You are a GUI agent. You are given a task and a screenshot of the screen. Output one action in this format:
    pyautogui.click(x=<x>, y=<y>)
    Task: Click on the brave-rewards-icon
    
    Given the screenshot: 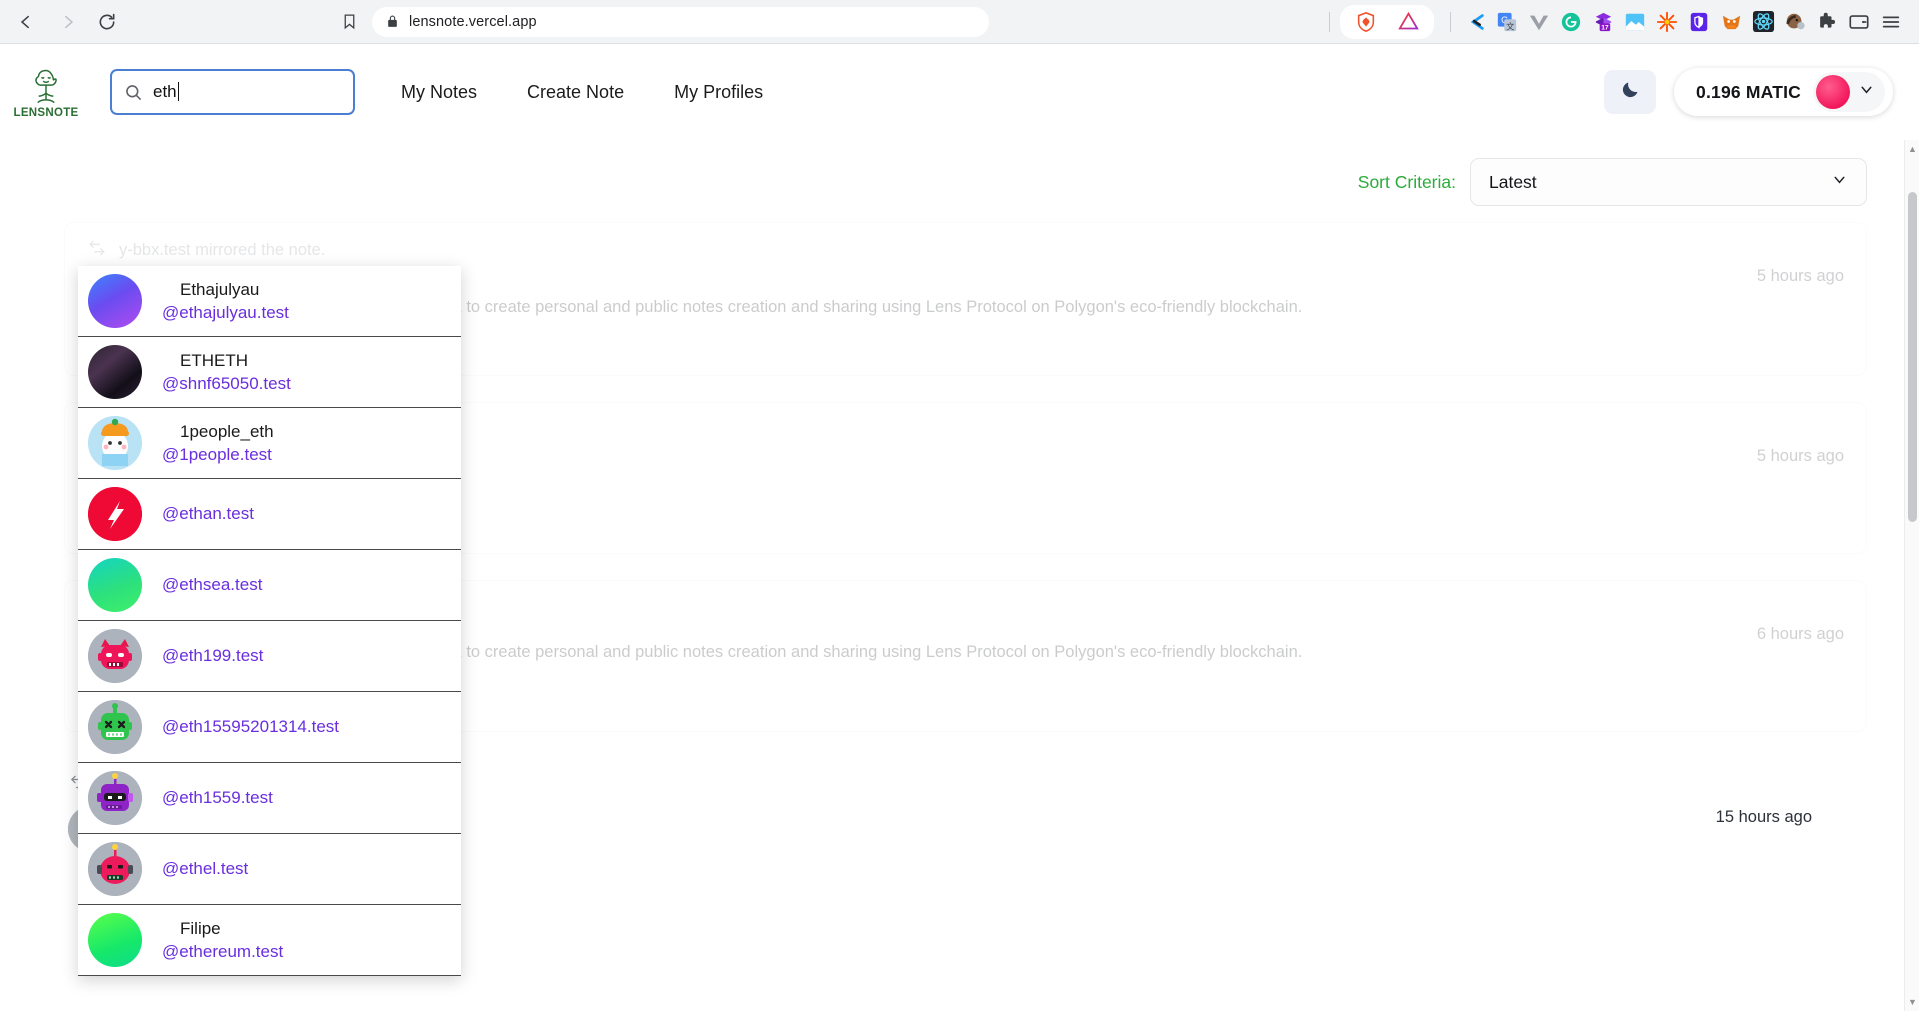 What is the action you would take?
    pyautogui.click(x=1408, y=22)
    